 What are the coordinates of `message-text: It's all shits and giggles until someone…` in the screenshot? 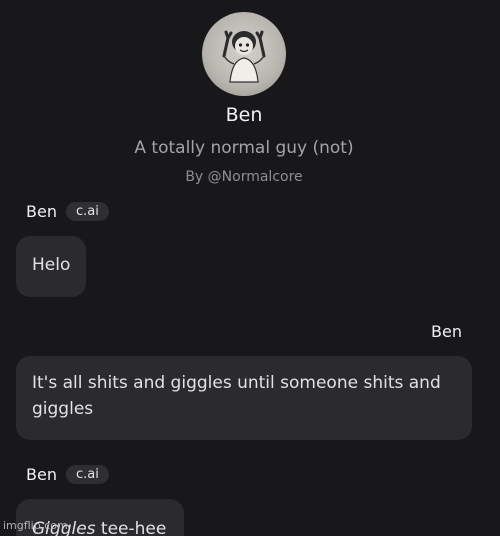 It's located at (236, 396).